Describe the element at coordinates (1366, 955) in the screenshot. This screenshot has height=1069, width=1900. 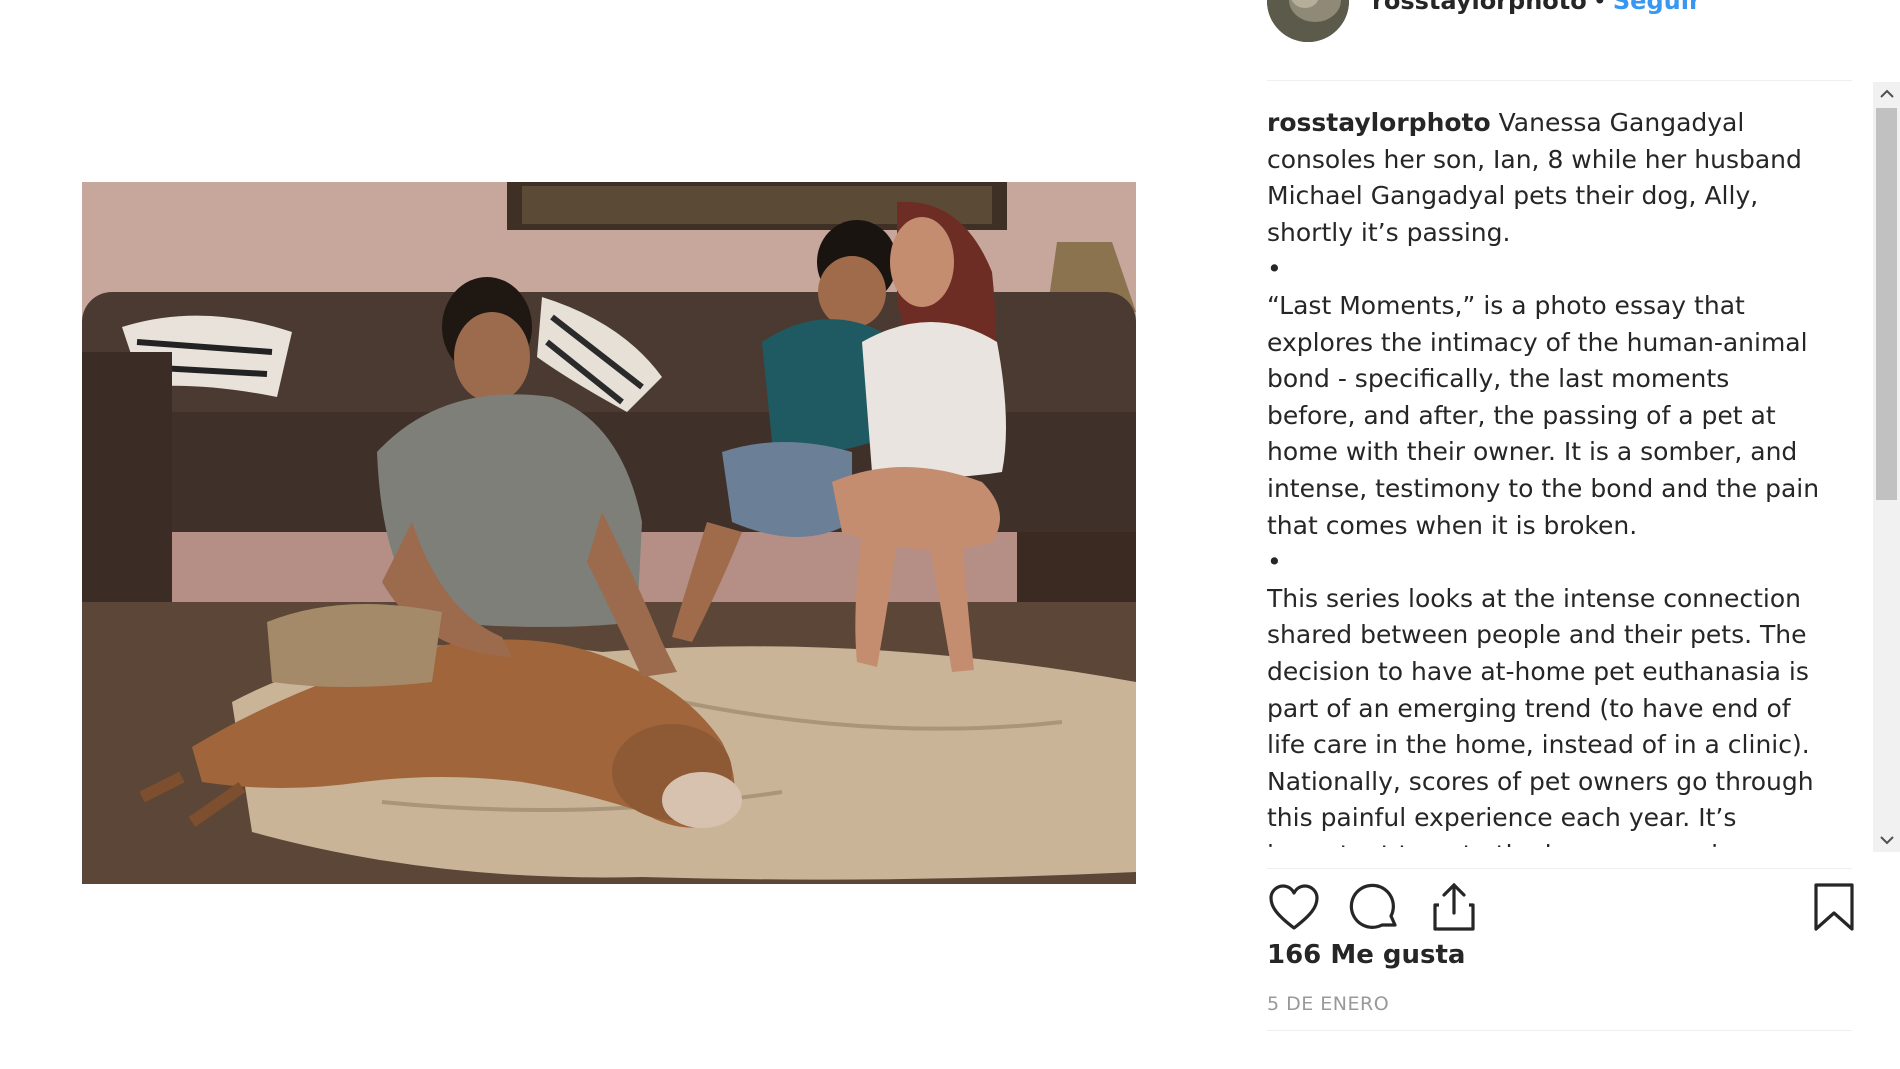
I see `likes-count: 166 Me gusta` at that location.